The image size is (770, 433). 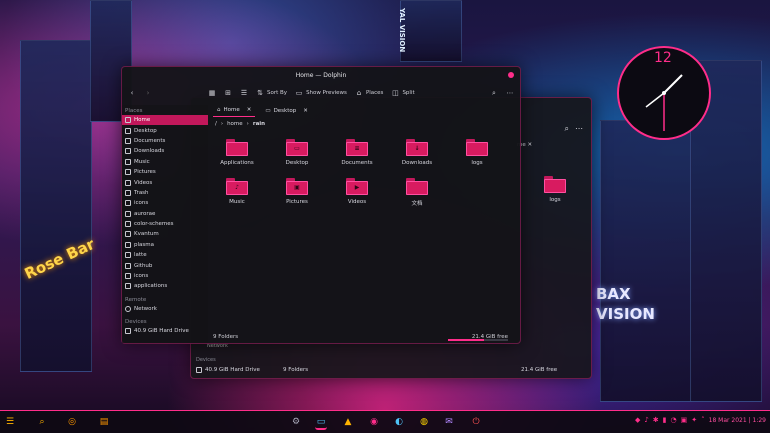 I want to click on wallpaper-neon-sign: YAL VISION, so click(x=402, y=30).